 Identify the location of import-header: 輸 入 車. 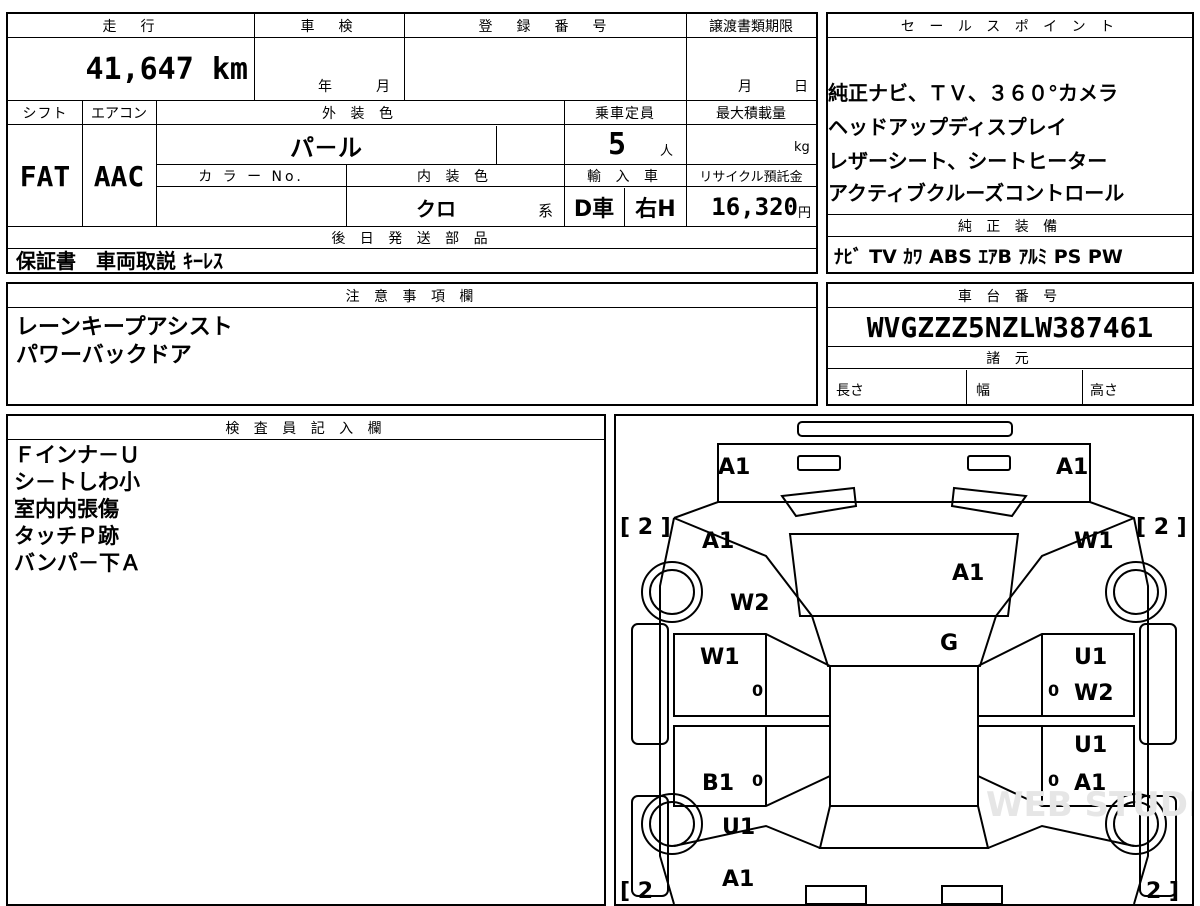
(625, 176).